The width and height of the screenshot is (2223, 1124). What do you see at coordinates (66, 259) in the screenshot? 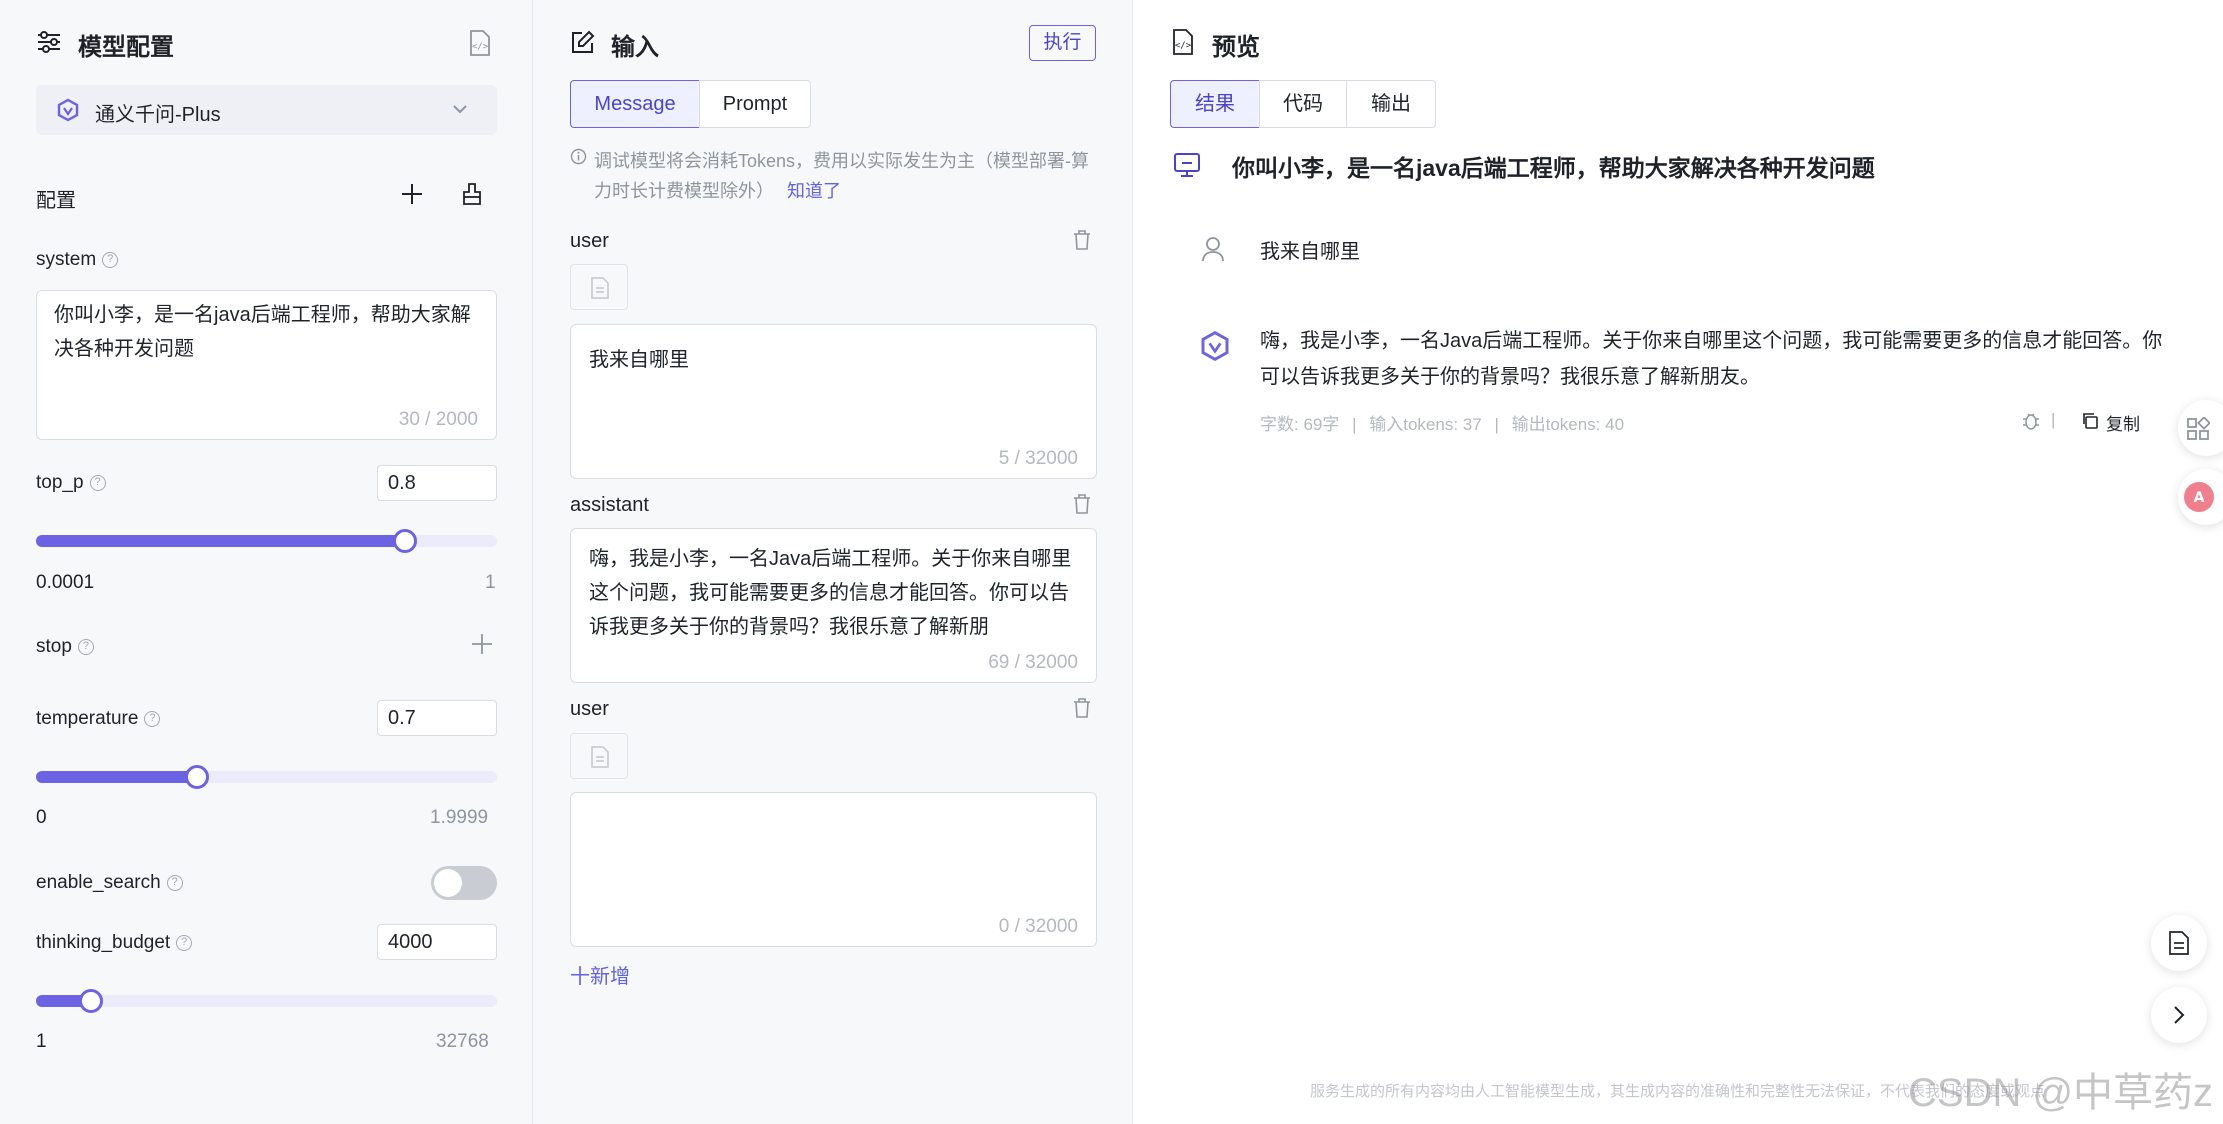
I see `system-label-text: system` at bounding box center [66, 259].